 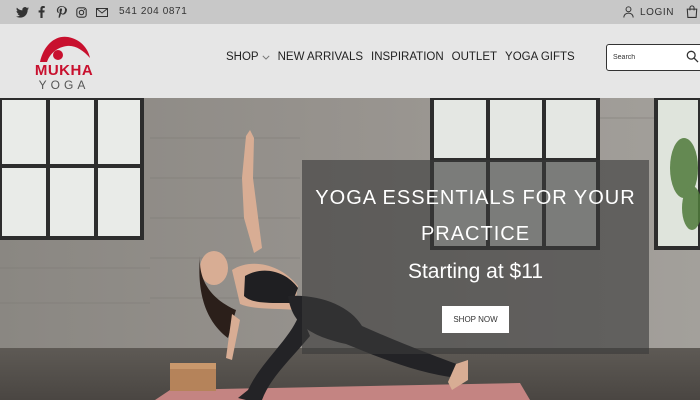 I want to click on facebook-icon, so click(x=41, y=12).